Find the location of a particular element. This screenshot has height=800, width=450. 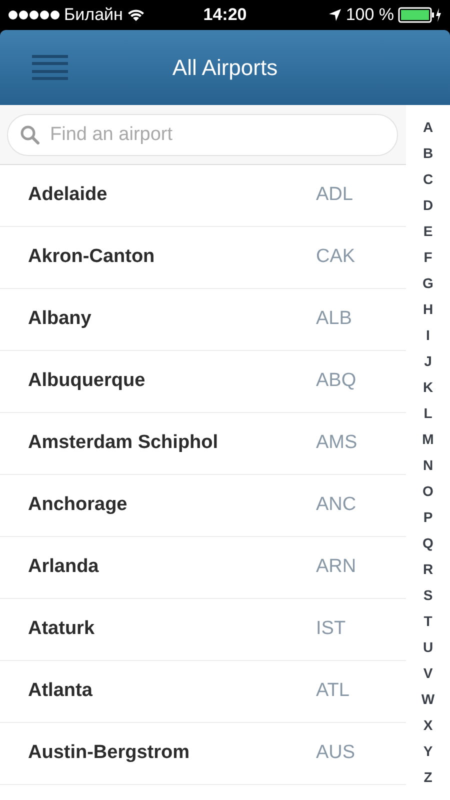

index-letter: L is located at coordinates (428, 413).